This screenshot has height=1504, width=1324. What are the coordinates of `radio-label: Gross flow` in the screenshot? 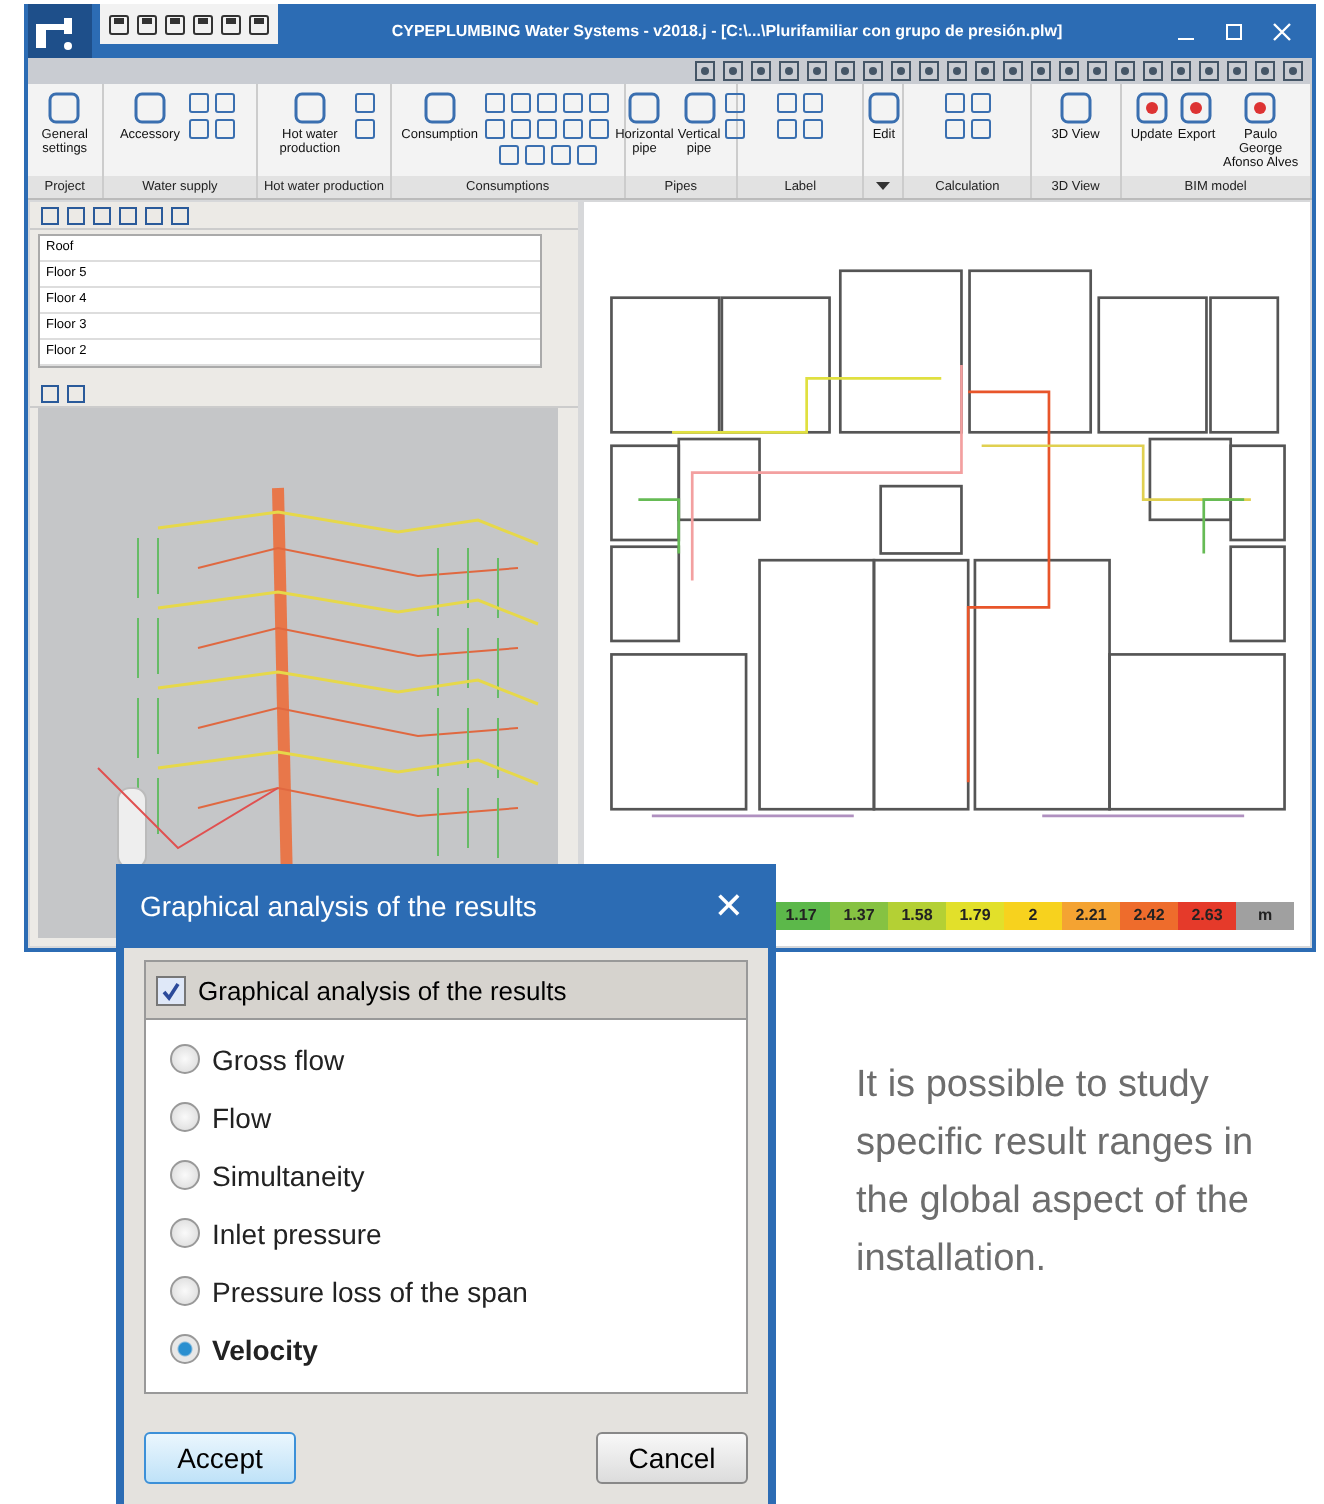 It's located at (278, 1059).